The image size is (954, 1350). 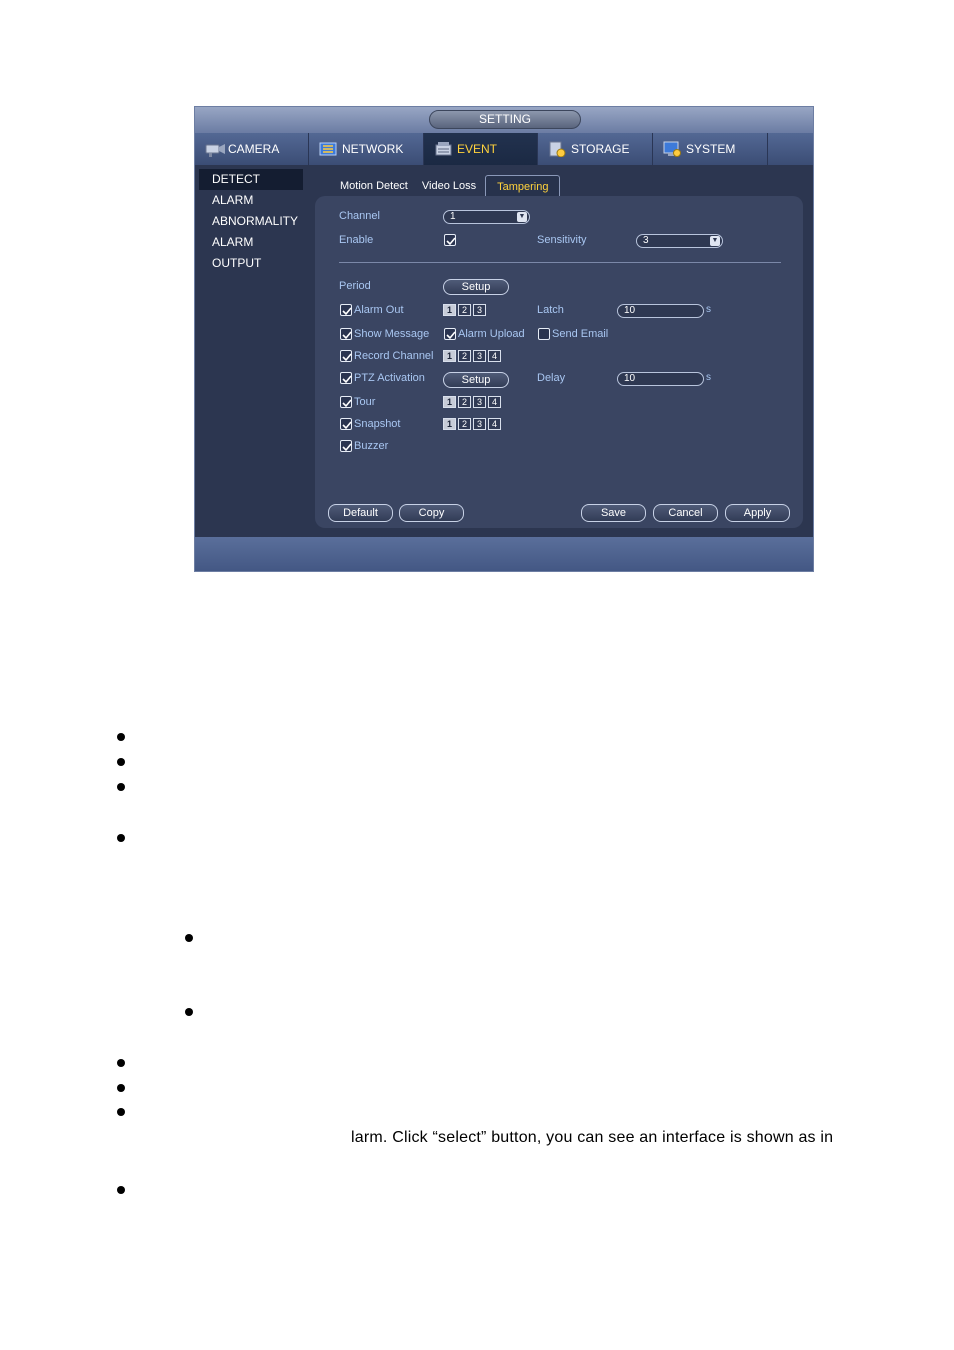 What do you see at coordinates (394, 356) in the screenshot?
I see `record-channel-label: Record Channel` at bounding box center [394, 356].